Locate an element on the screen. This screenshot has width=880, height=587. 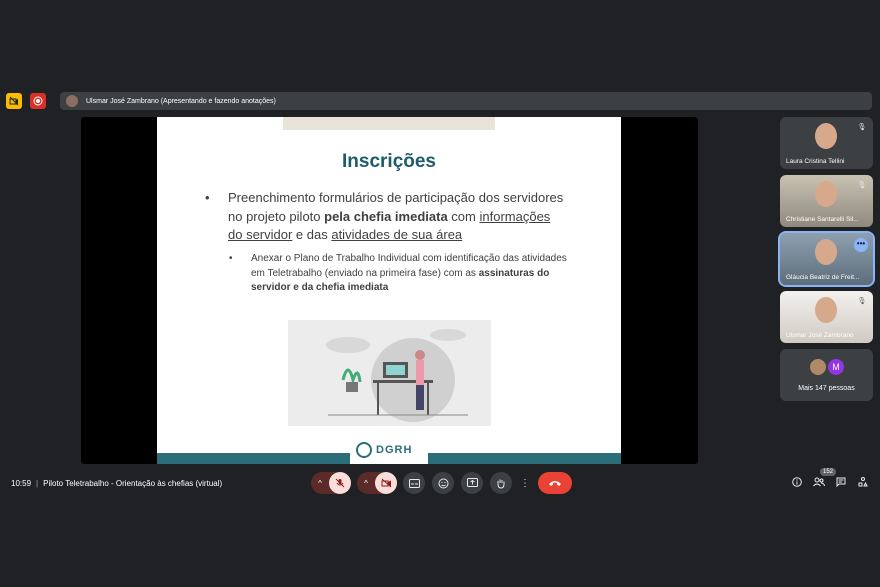
chat-button is located at coordinates (841, 484).